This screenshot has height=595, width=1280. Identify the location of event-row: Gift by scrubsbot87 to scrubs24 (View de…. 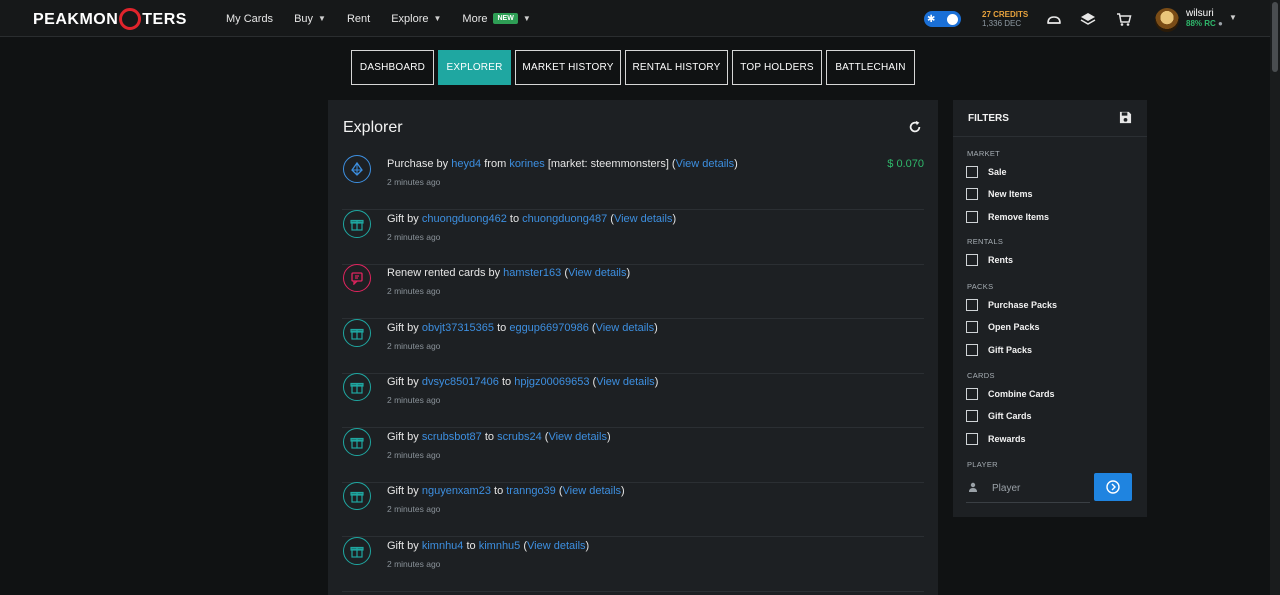
(633, 455).